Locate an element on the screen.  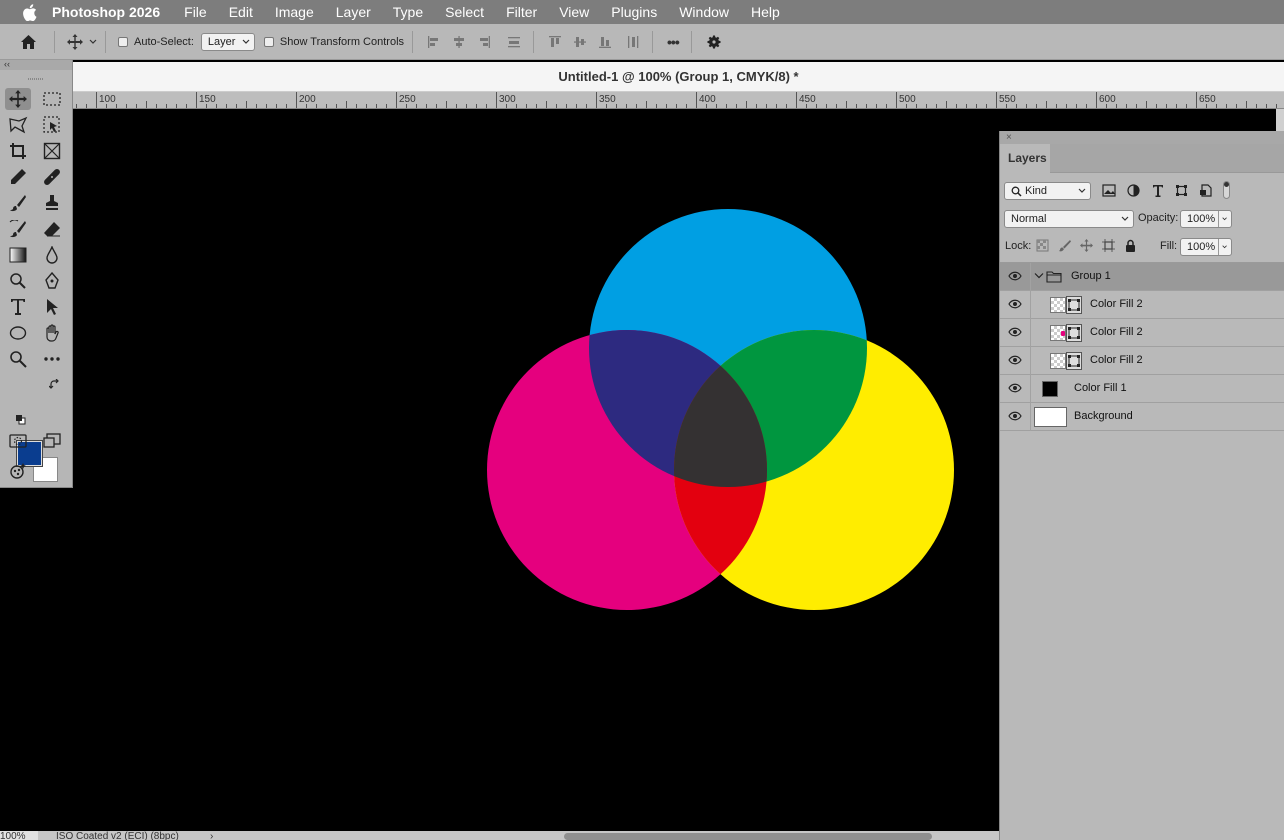
tab-layers: Layers is located at coordinates (1025, 158).